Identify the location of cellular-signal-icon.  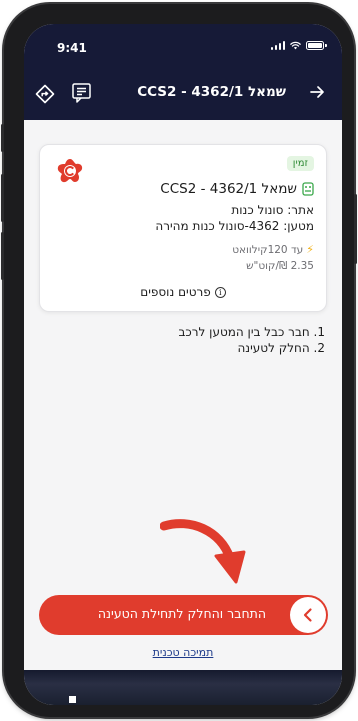
(277, 45).